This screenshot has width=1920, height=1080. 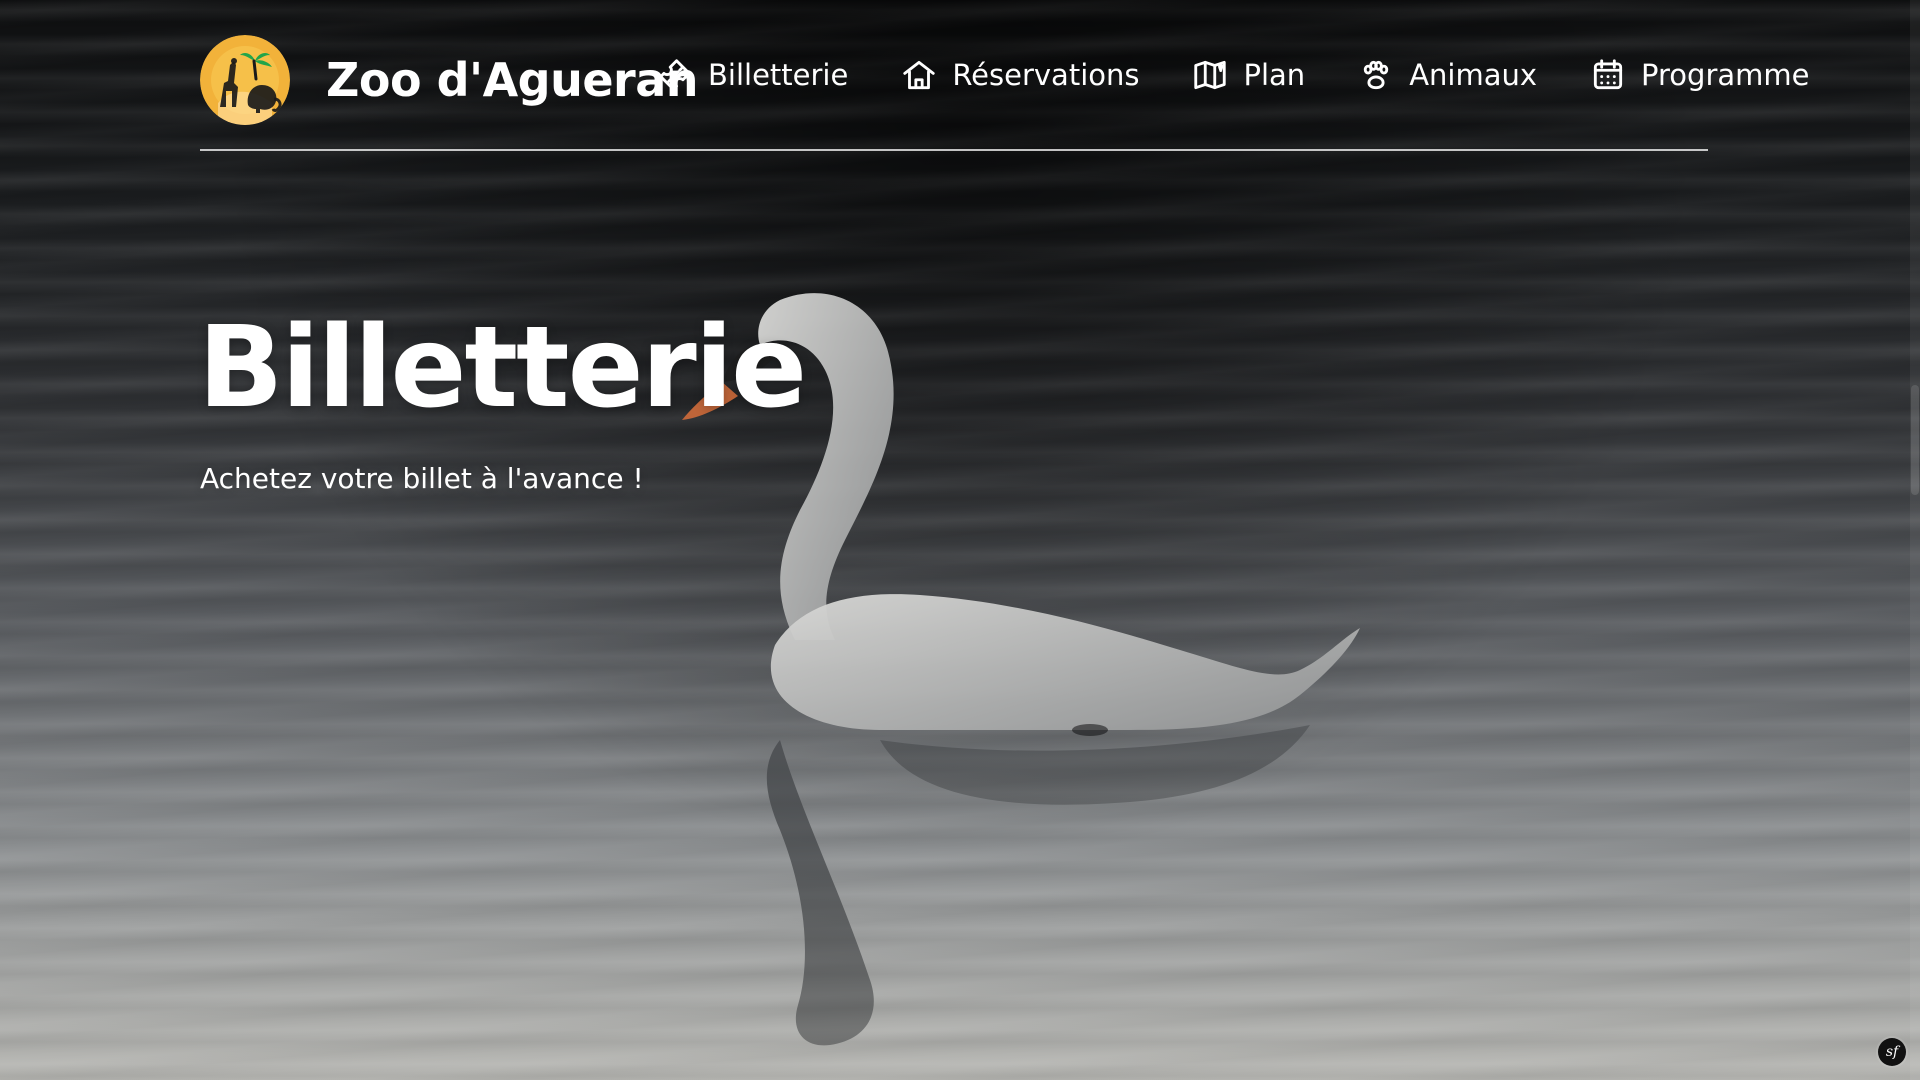 I want to click on nav-reservations: Réservations, so click(x=1019, y=75).